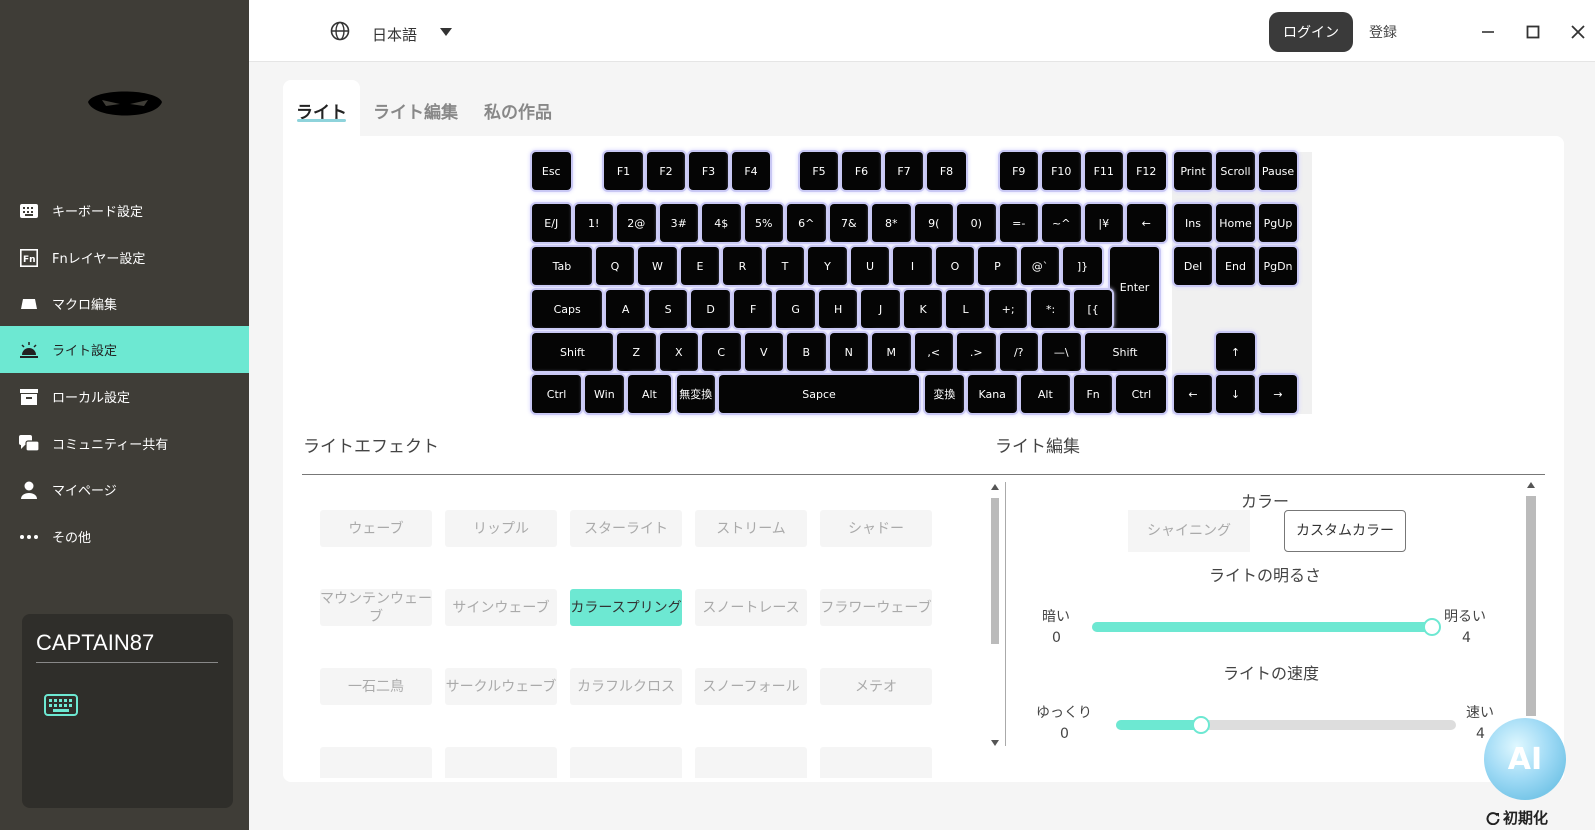 This screenshot has width=1595, height=830. Describe the element at coordinates (933, 352) in the screenshot. I see `key: ,<` at that location.